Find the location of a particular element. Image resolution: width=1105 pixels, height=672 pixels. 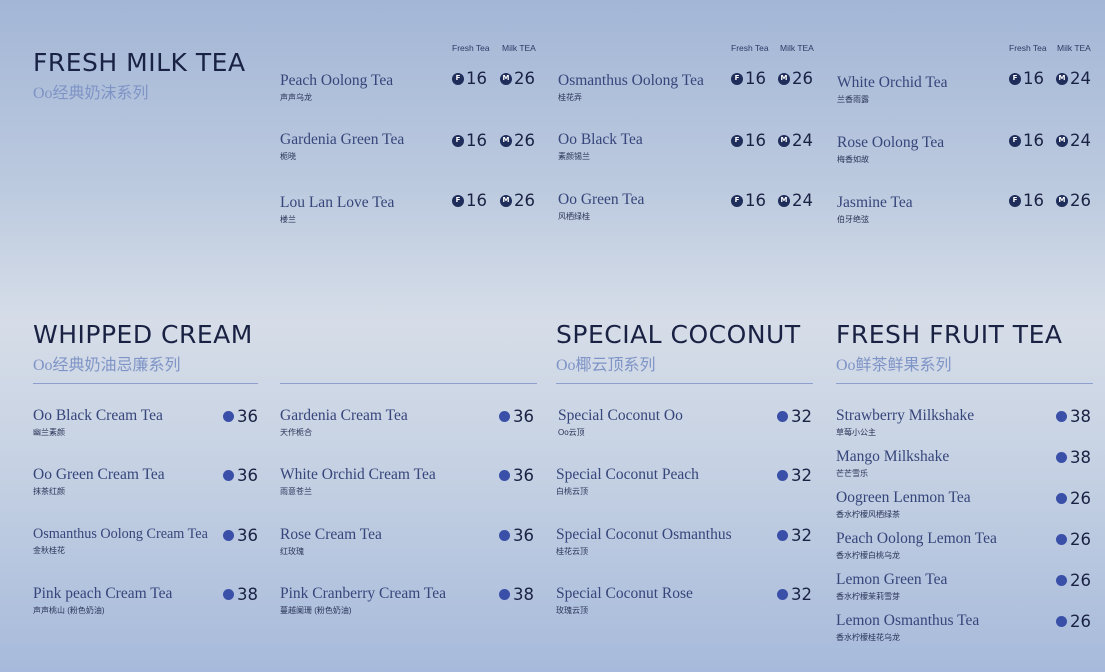

item-name: Lemon Green Tea is located at coordinates (892, 579).